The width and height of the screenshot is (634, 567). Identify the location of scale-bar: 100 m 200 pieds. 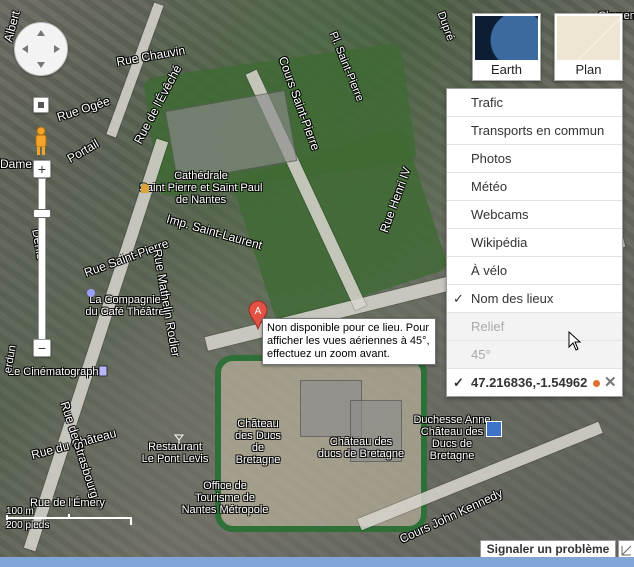
(69, 515).